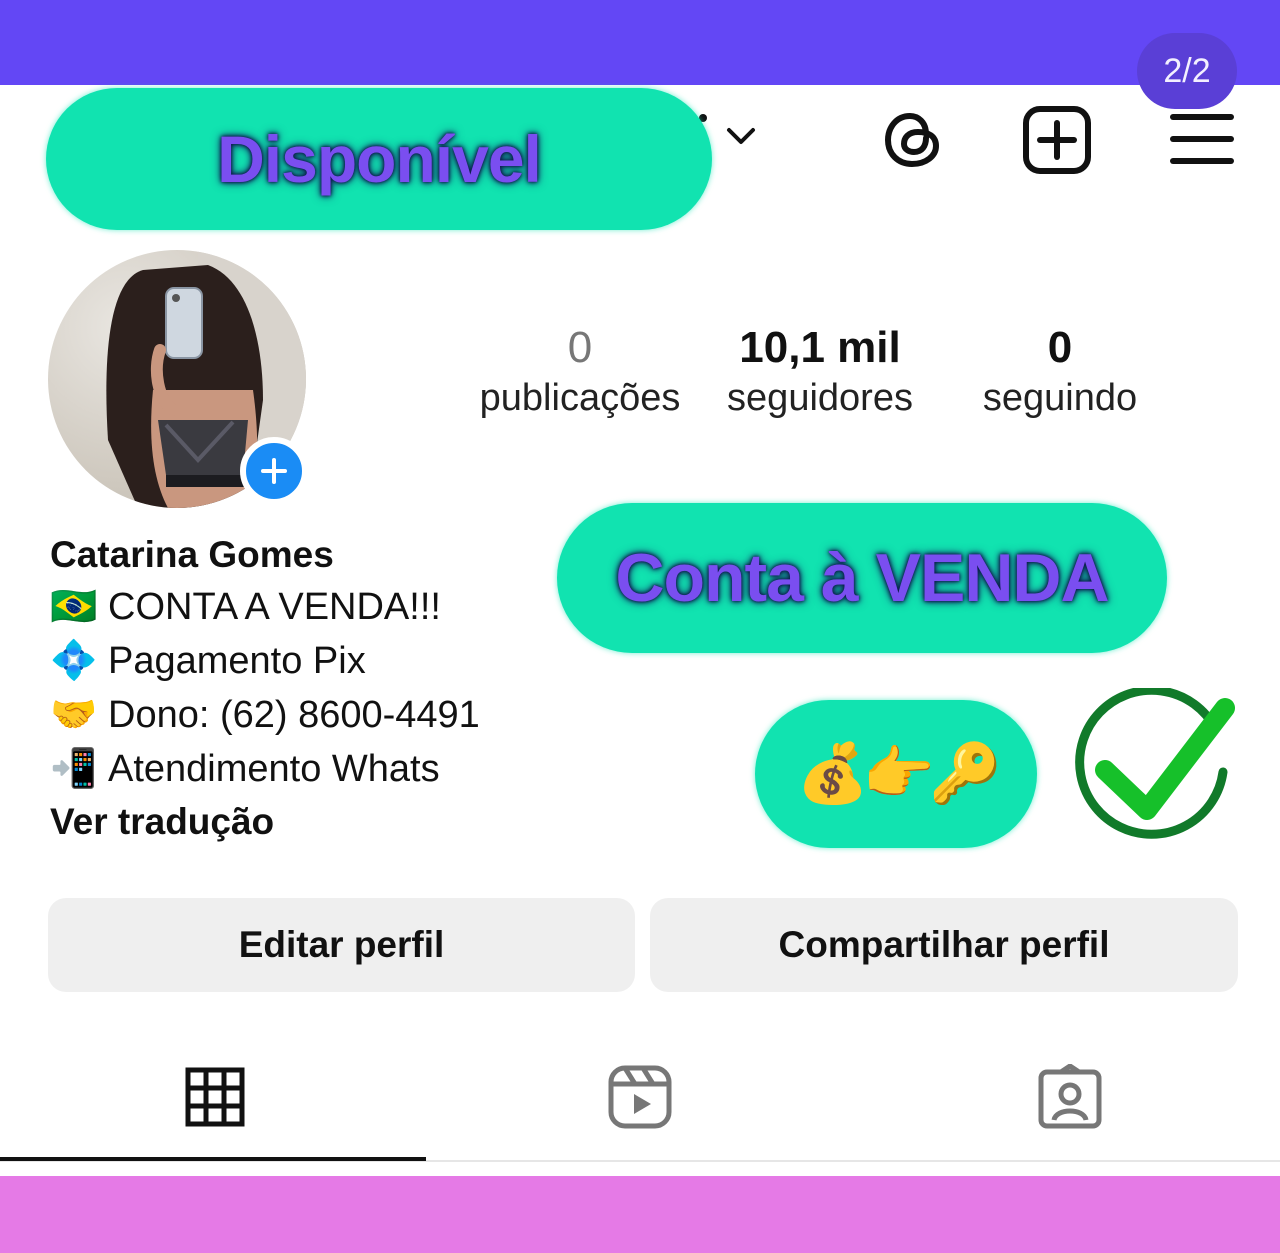  What do you see at coordinates (640, 42) in the screenshot?
I see `top-color-band` at bounding box center [640, 42].